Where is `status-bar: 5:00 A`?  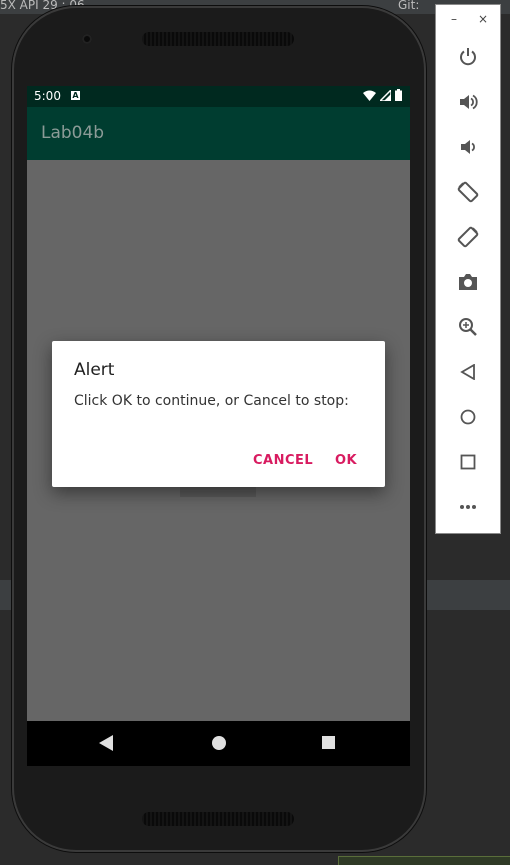
status-bar: 5:00 A is located at coordinates (218, 96).